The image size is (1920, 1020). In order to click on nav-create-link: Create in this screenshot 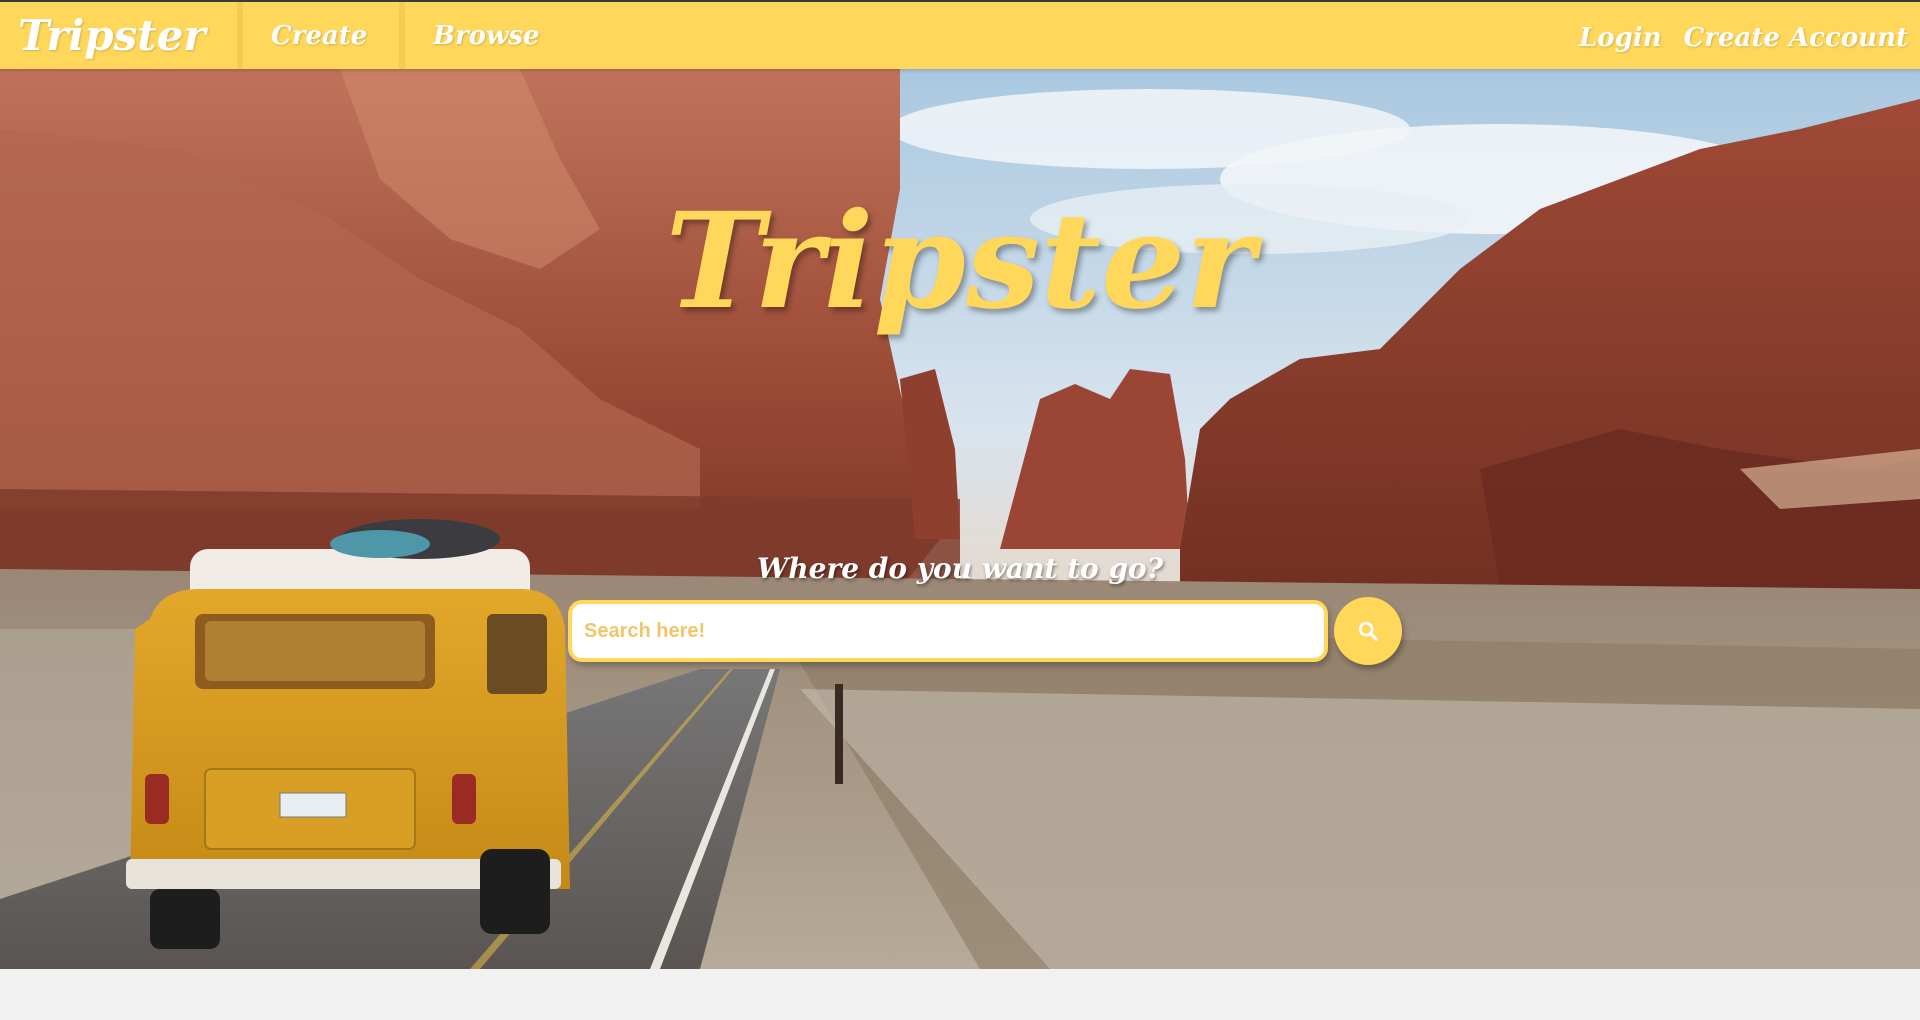, I will do `click(321, 35)`.